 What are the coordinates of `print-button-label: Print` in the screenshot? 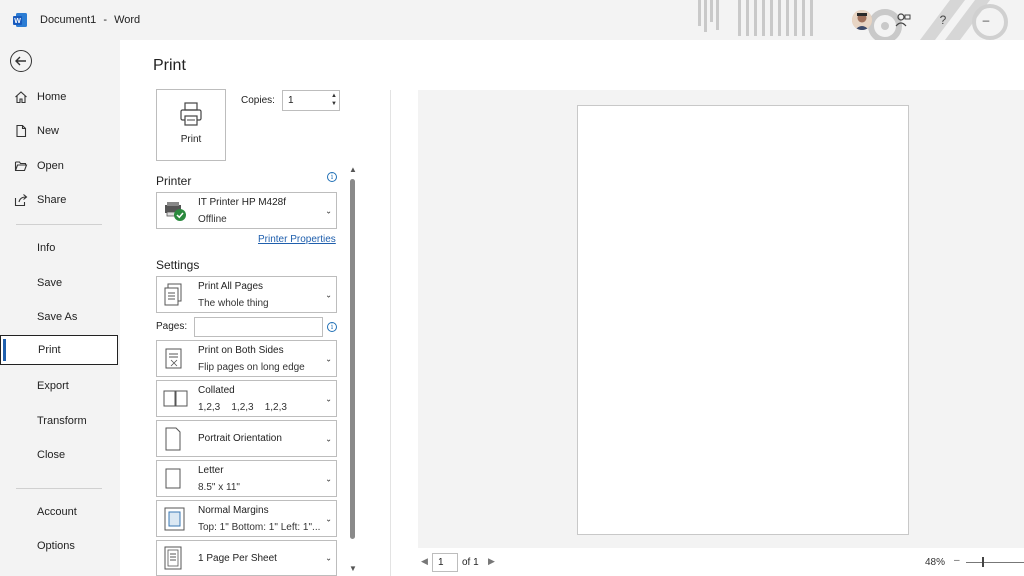 It's located at (191, 139).